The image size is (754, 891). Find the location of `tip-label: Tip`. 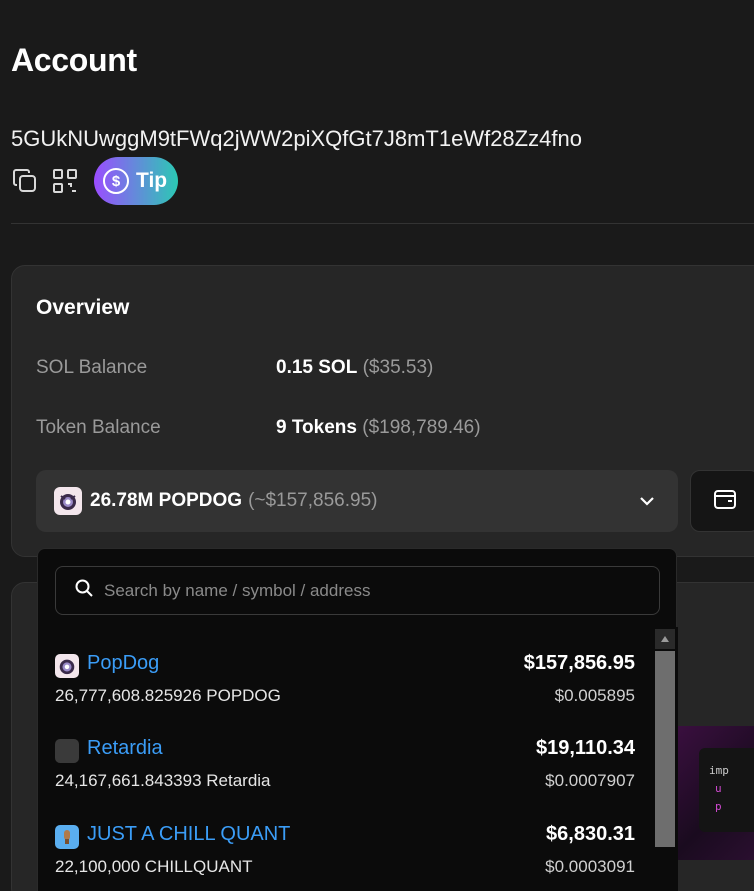

tip-label: Tip is located at coordinates (152, 180).